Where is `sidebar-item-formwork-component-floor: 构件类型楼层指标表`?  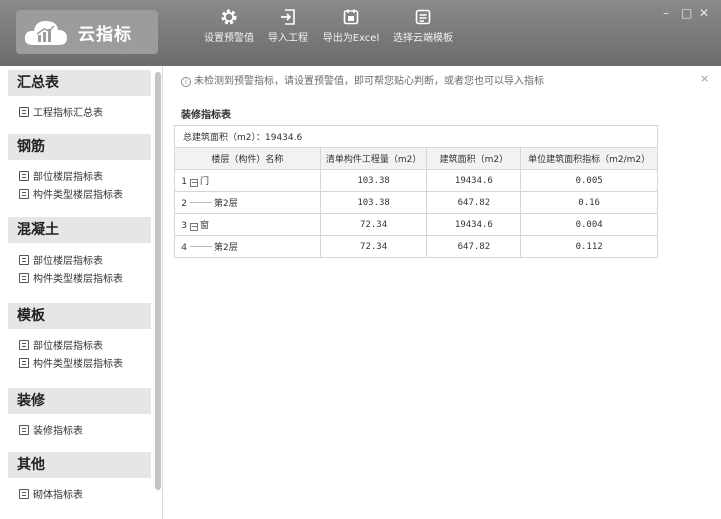
sidebar-item-formwork-component-floor: 构件类型楼层指标表 is located at coordinates (71, 365).